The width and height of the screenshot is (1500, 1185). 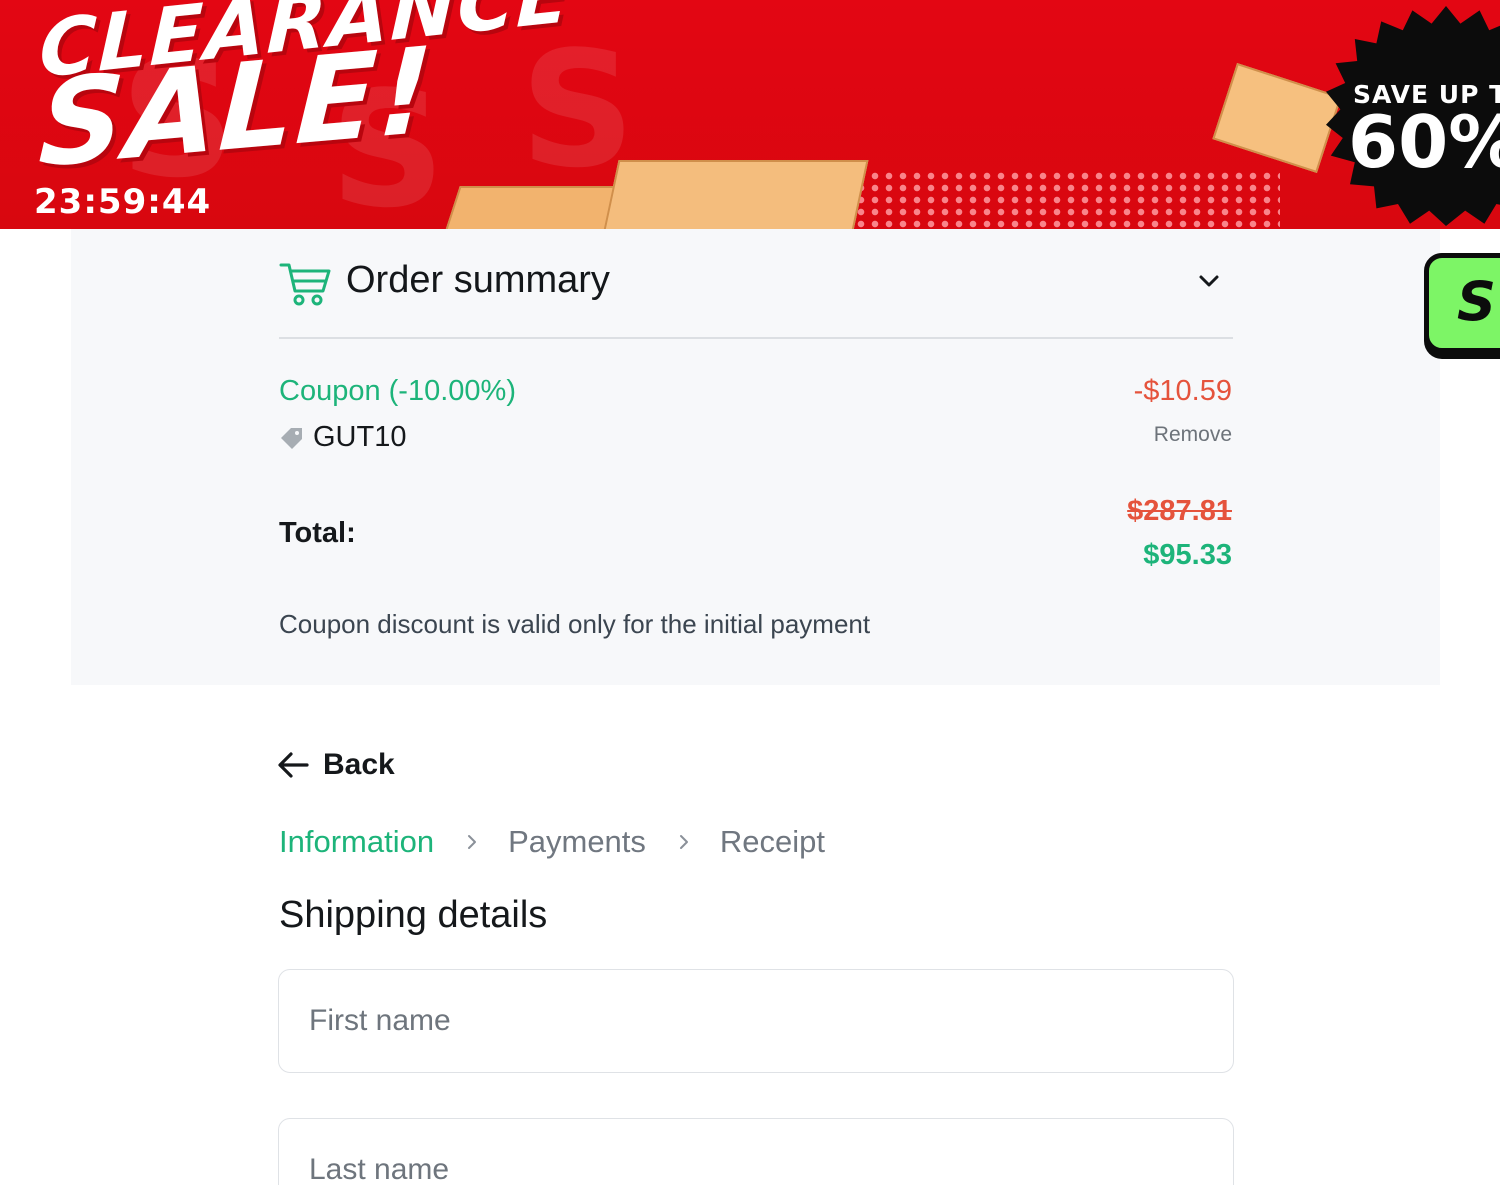 I want to click on coupon-code-row: GUT10, so click(x=342, y=437).